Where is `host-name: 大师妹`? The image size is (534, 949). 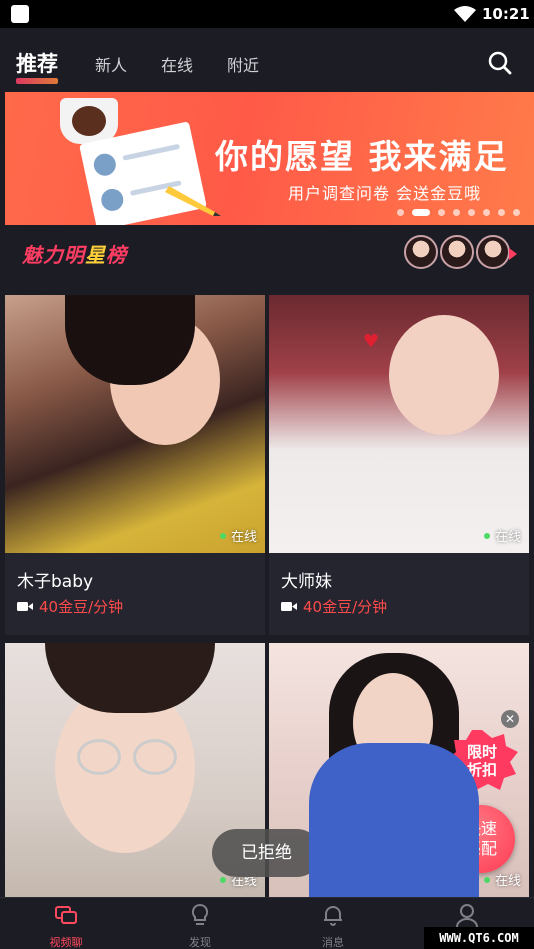
host-name: 大师妹 is located at coordinates (306, 582).